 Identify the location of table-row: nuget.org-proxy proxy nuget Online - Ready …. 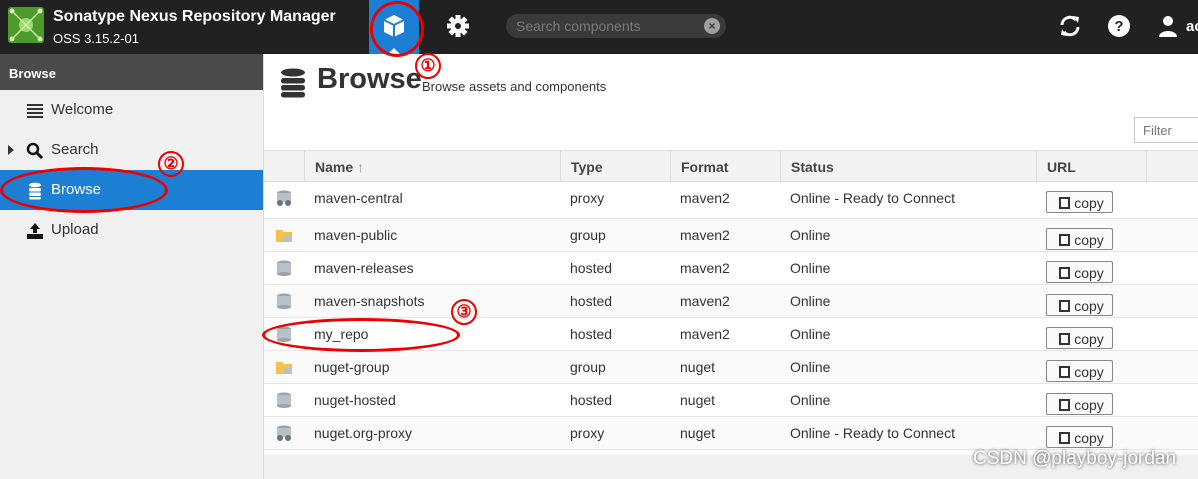
(731, 433).